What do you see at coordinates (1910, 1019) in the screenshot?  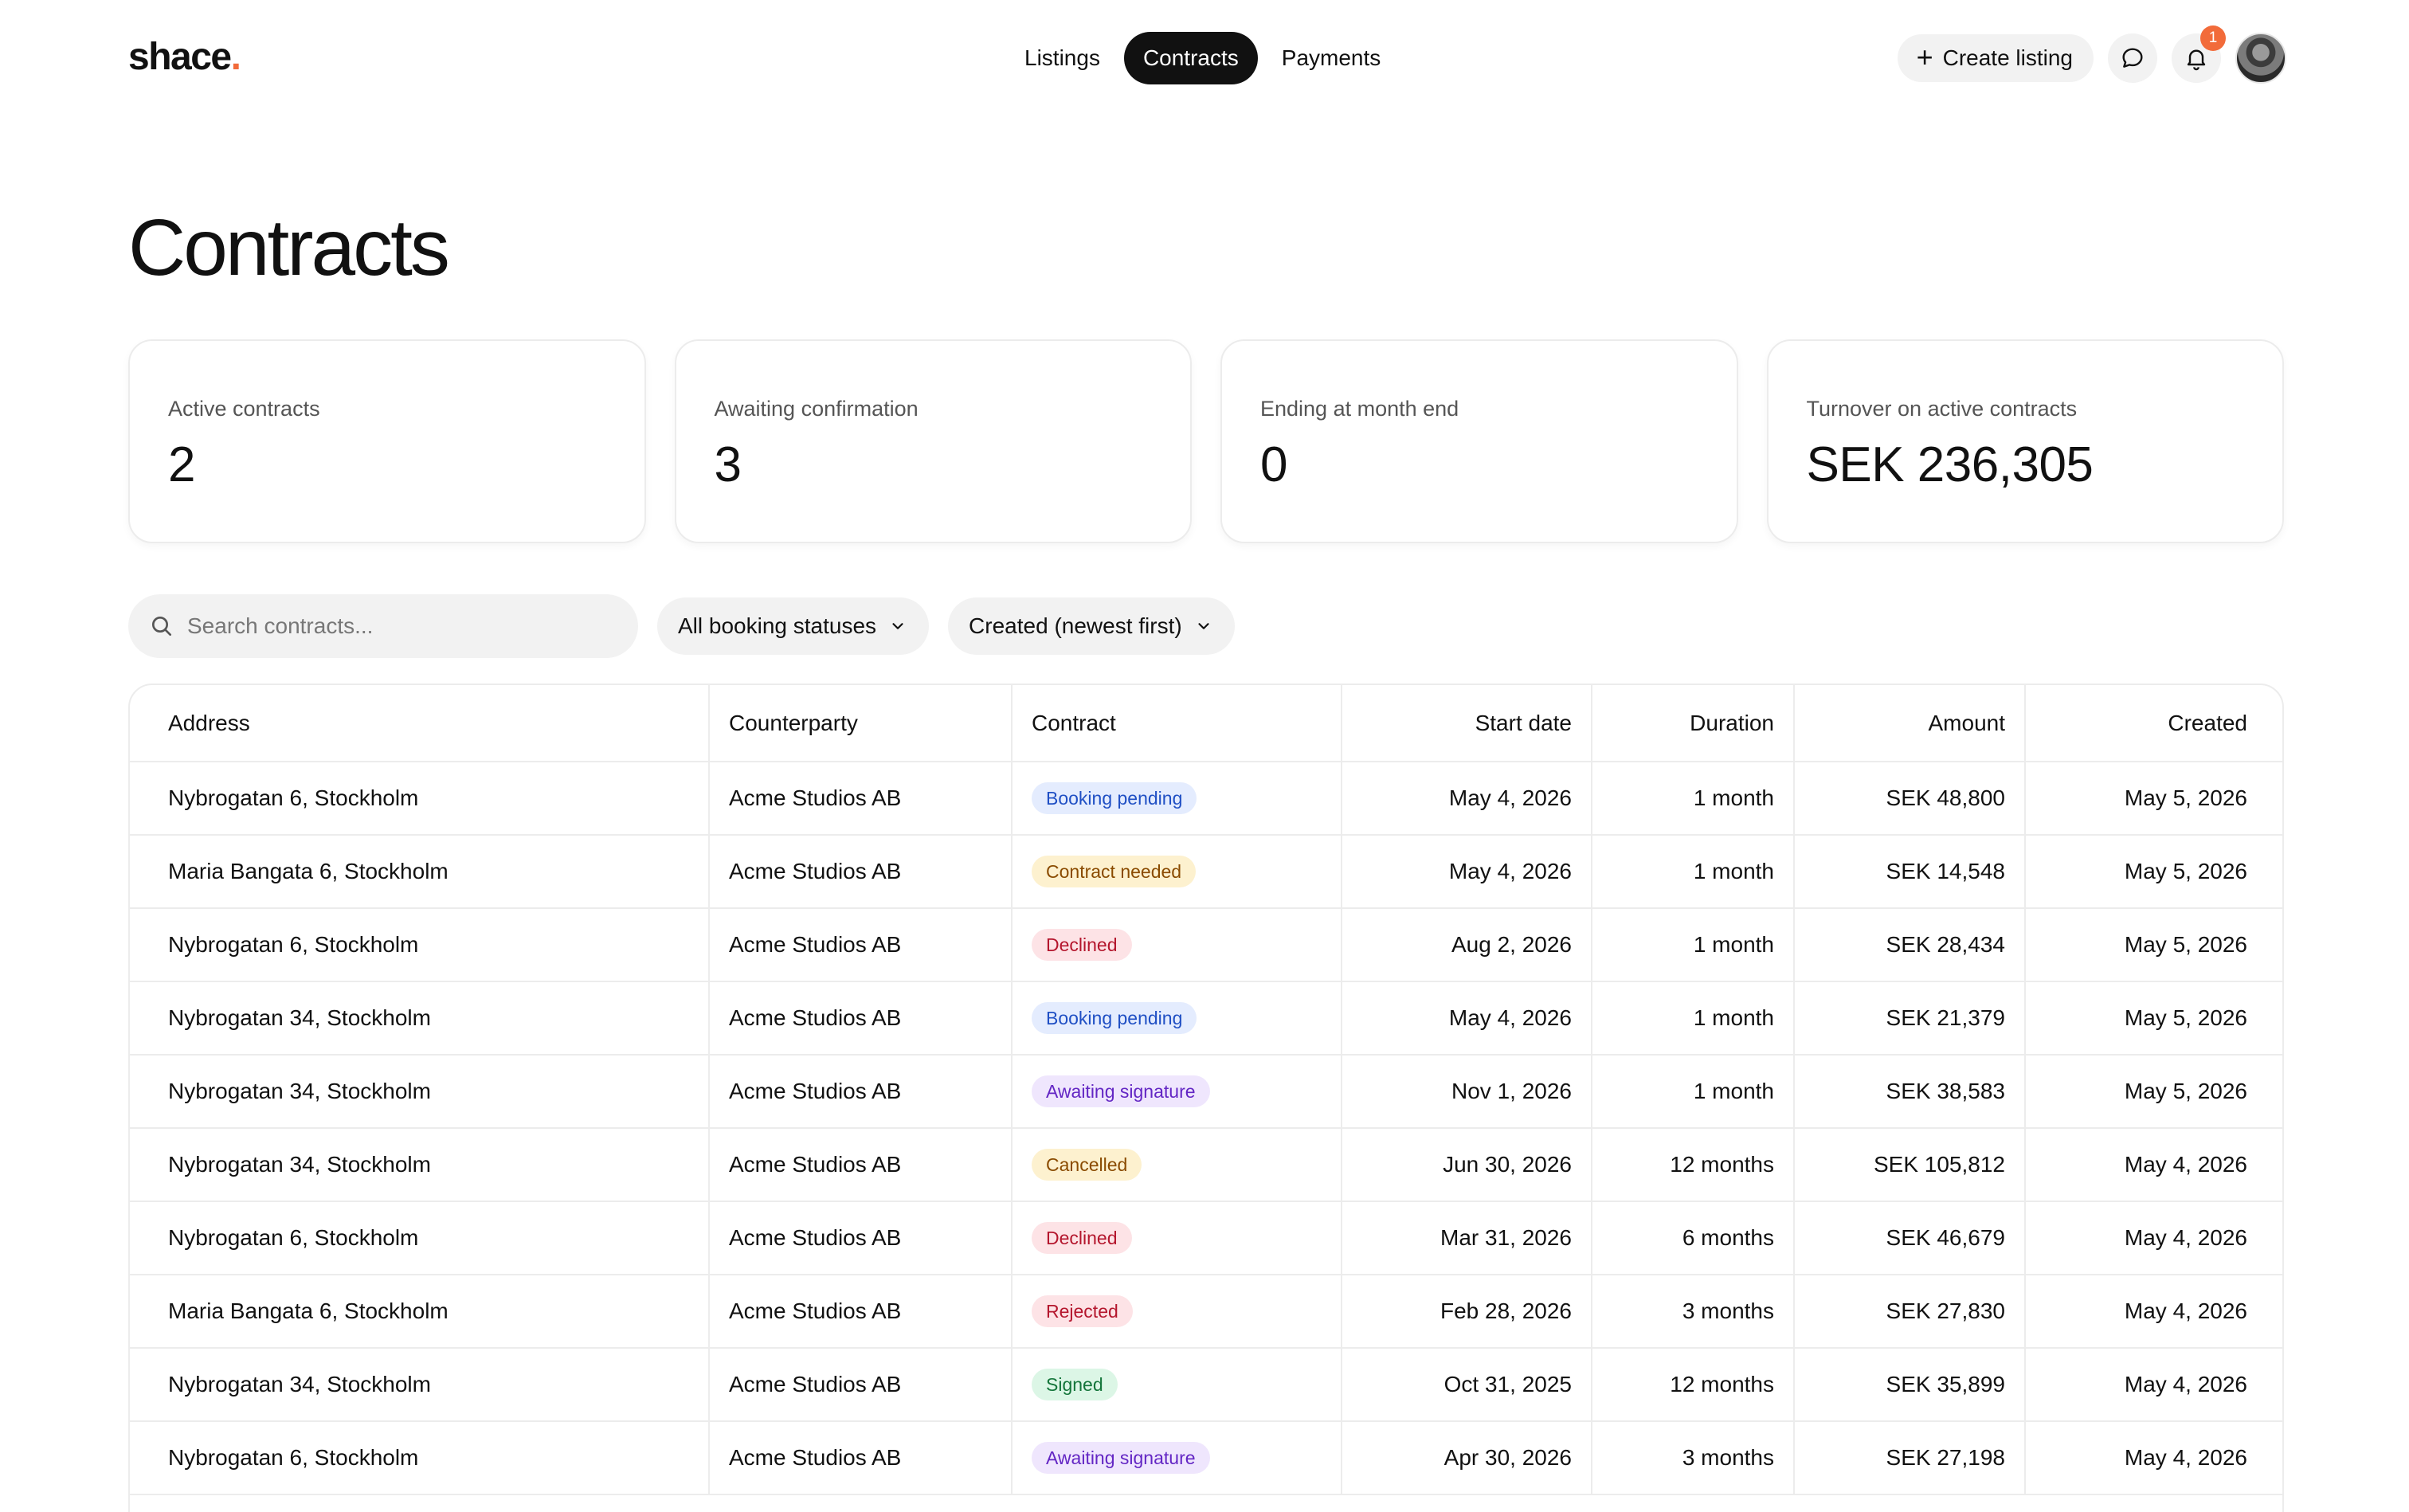 I see `cell-amount: SEK 21,379` at bounding box center [1910, 1019].